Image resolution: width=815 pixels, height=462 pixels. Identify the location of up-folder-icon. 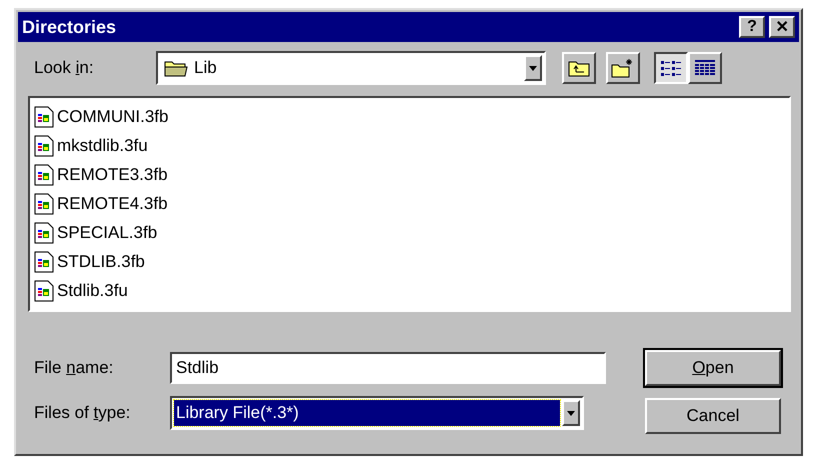
(579, 68).